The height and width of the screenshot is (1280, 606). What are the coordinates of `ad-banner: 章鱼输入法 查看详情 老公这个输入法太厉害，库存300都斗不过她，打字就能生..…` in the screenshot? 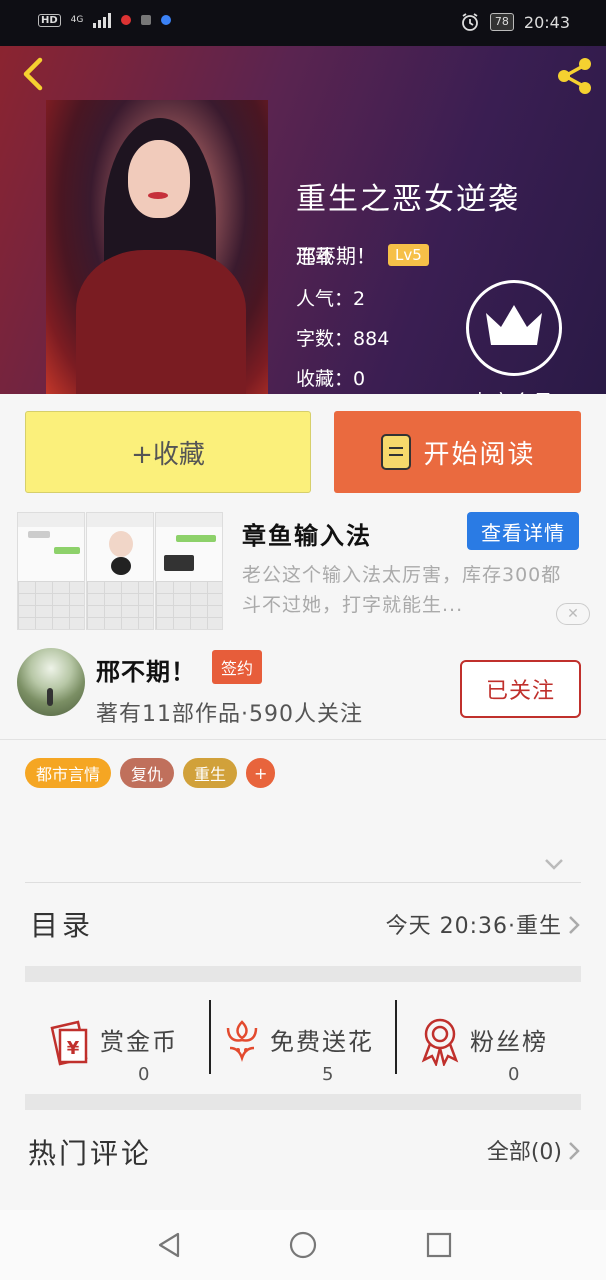 It's located at (303, 571).